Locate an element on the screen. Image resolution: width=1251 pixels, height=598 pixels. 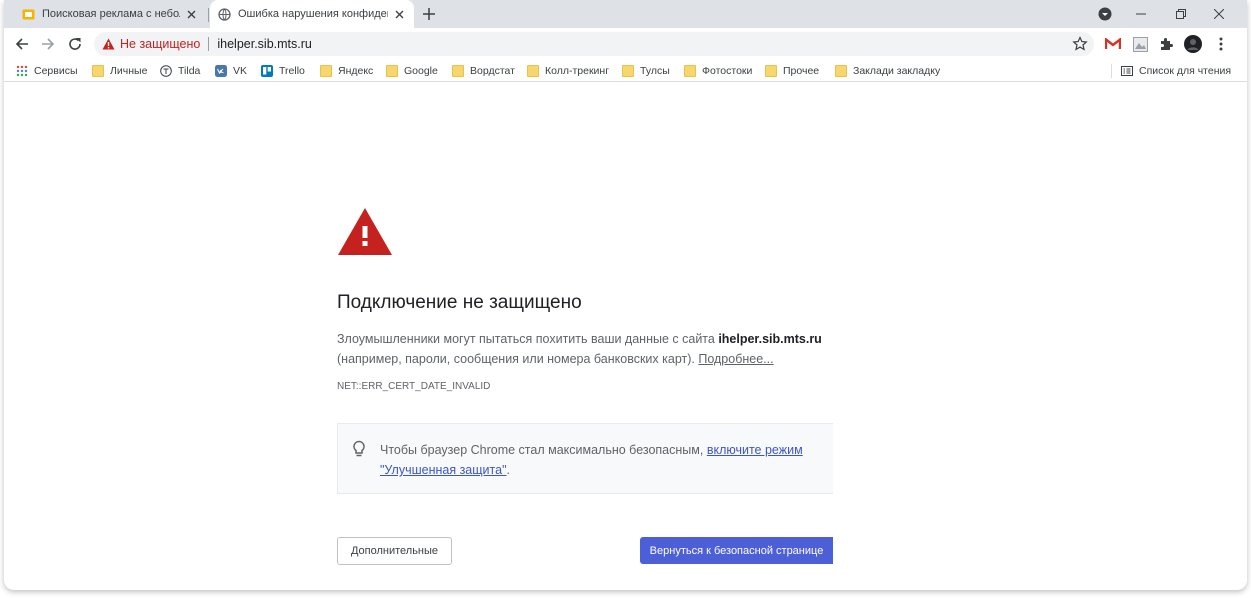
bookmark-folder-tools: Тулсы is located at coordinates (646, 71).